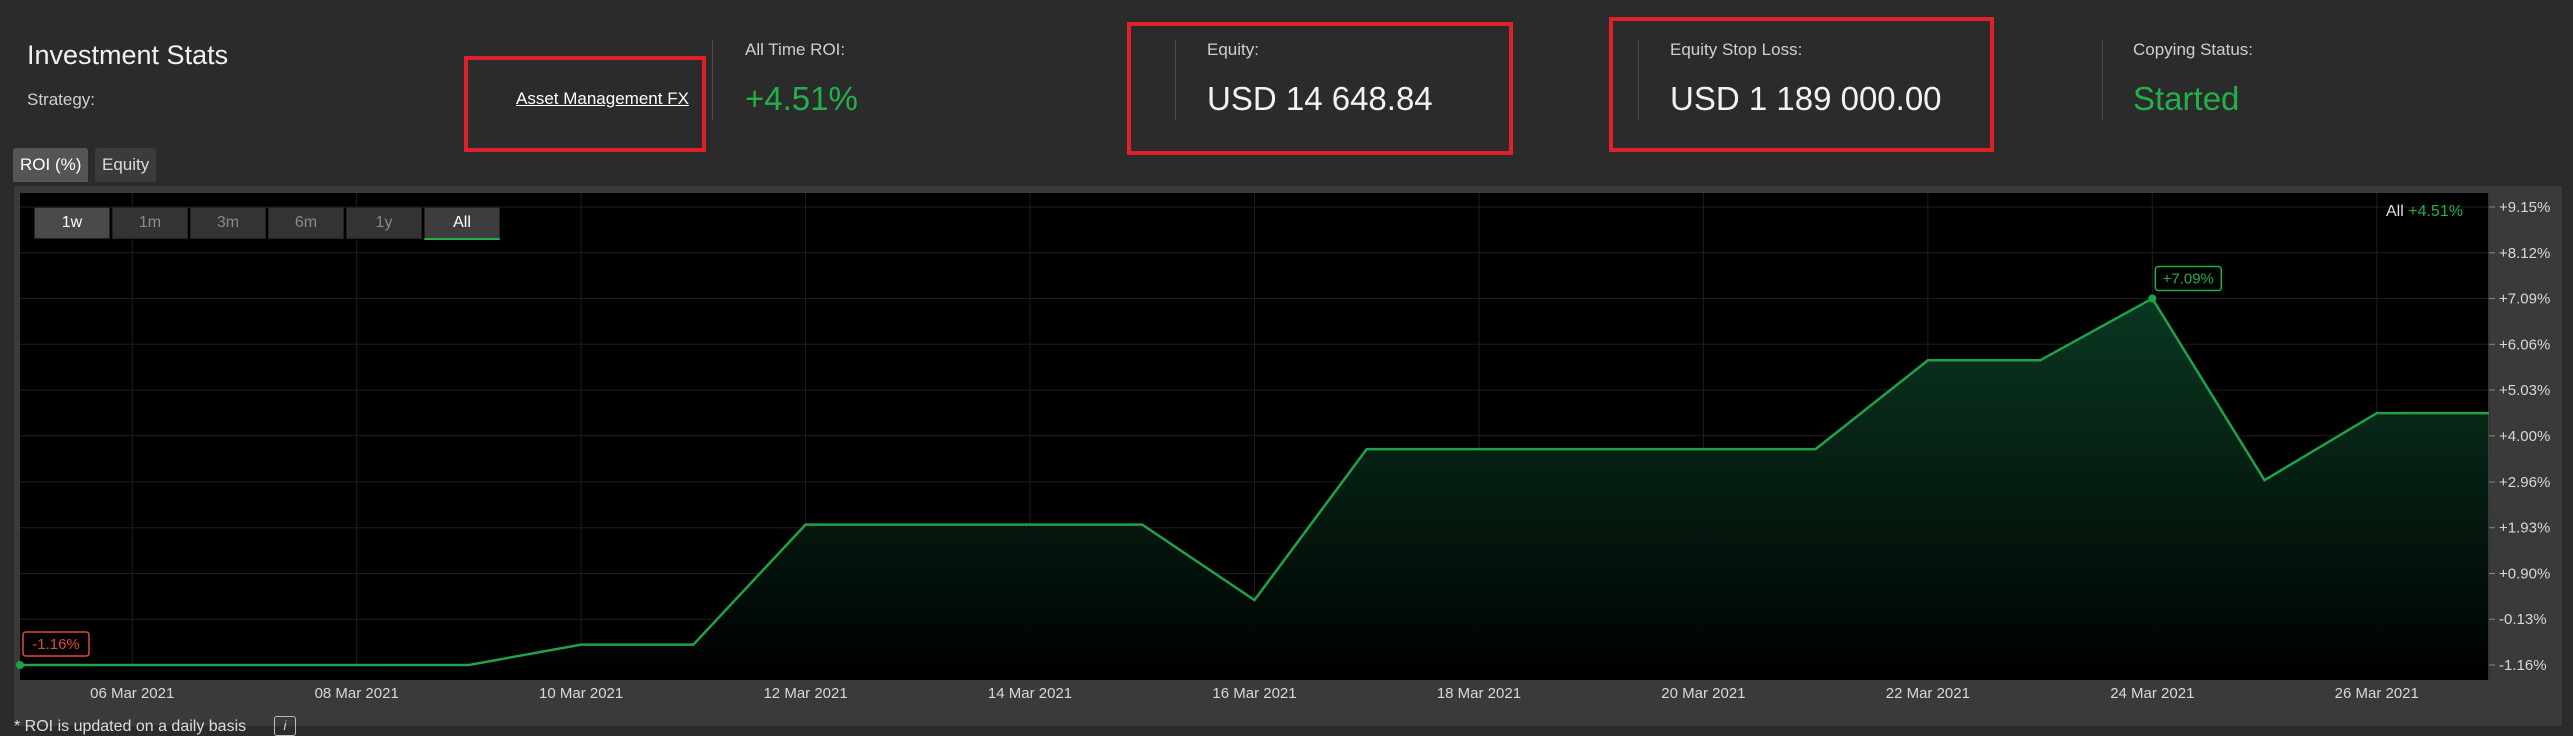 Image resolution: width=2573 pixels, height=736 pixels. I want to click on y-tick-label: +8.12%, so click(2524, 253).